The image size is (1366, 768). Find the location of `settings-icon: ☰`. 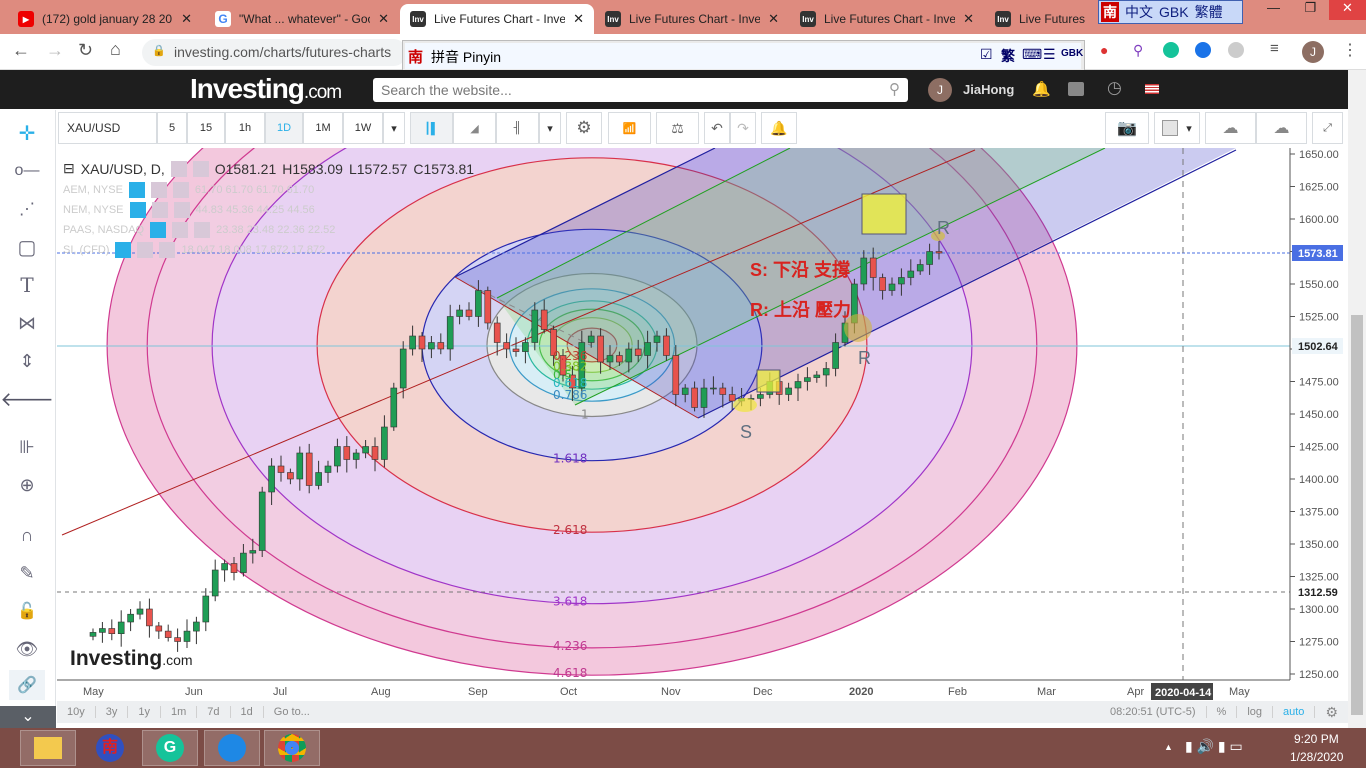

settings-icon: ☰ is located at coordinates (1049, 54).